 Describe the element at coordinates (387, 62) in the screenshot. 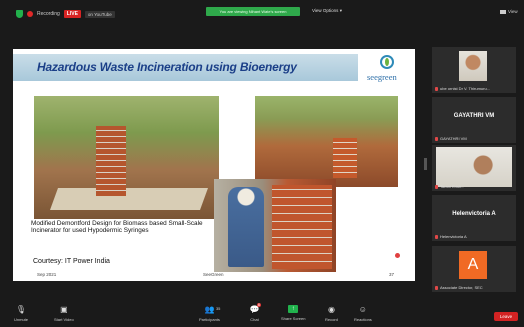

I see `leaf-logo-icon` at that location.